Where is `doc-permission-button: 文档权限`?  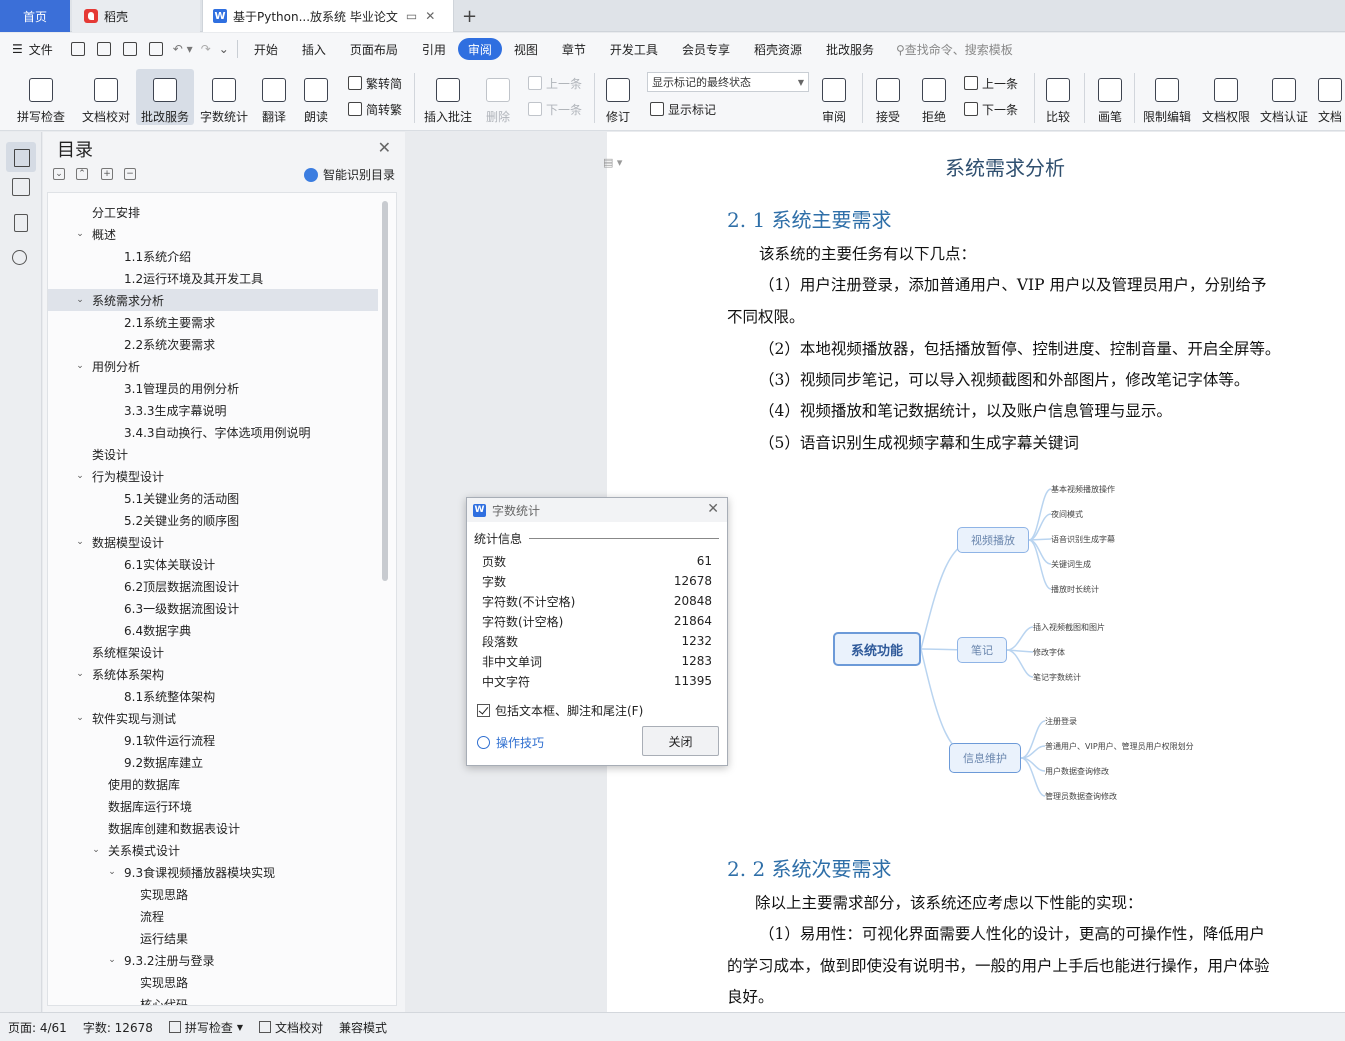
doc-permission-button: 文档权限 is located at coordinates (1226, 97).